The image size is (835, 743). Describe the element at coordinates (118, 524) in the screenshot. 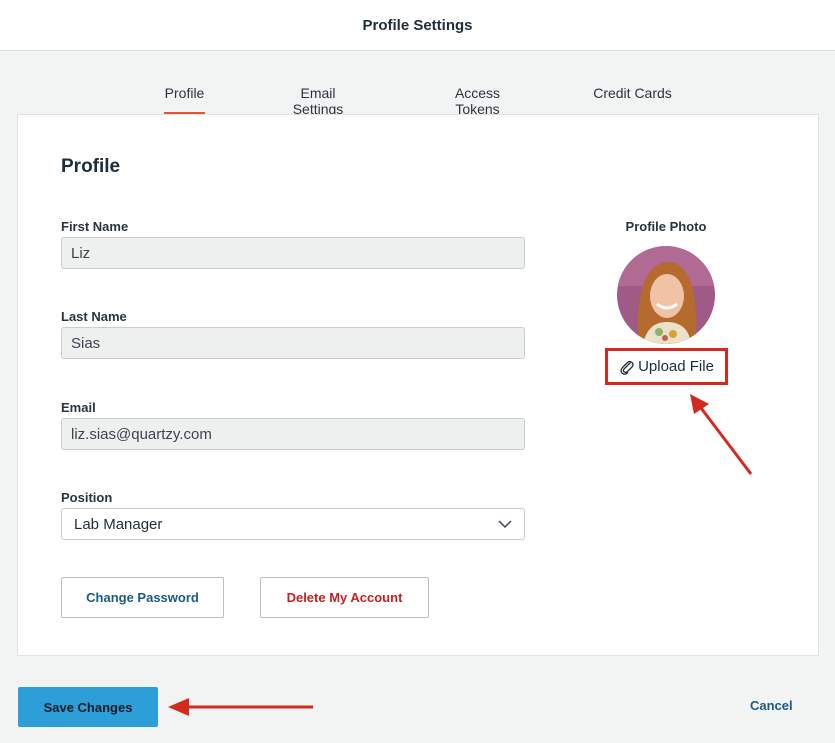

I see `position-value: Lab Manager` at that location.